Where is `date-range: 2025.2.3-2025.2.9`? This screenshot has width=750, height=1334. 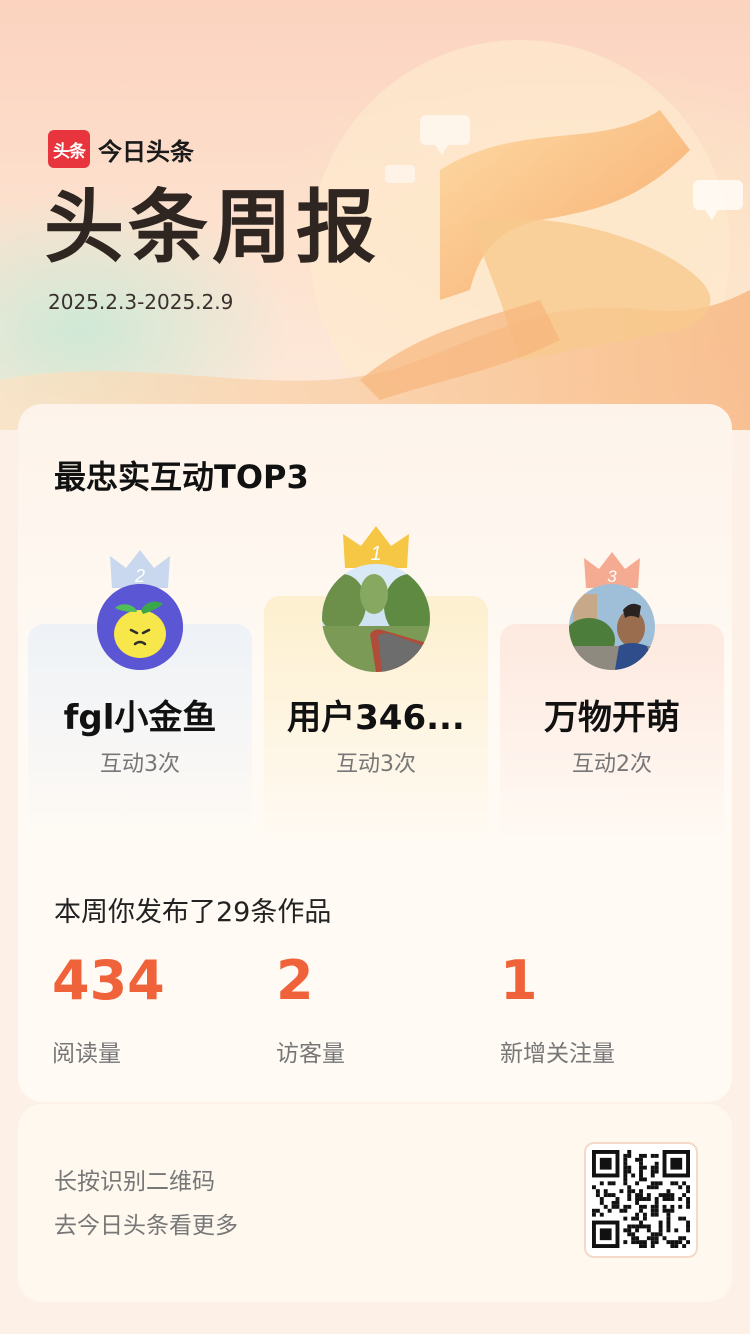
date-range: 2025.2.3-2025.2.9 is located at coordinates (141, 302).